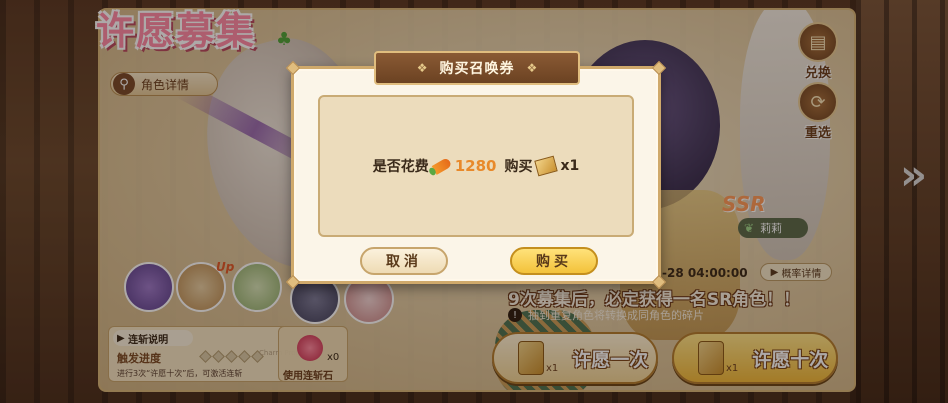 The height and width of the screenshot is (403, 948). Describe the element at coordinates (400, 167) in the screenshot. I see `confirm-prefix: 是否花费` at that location.